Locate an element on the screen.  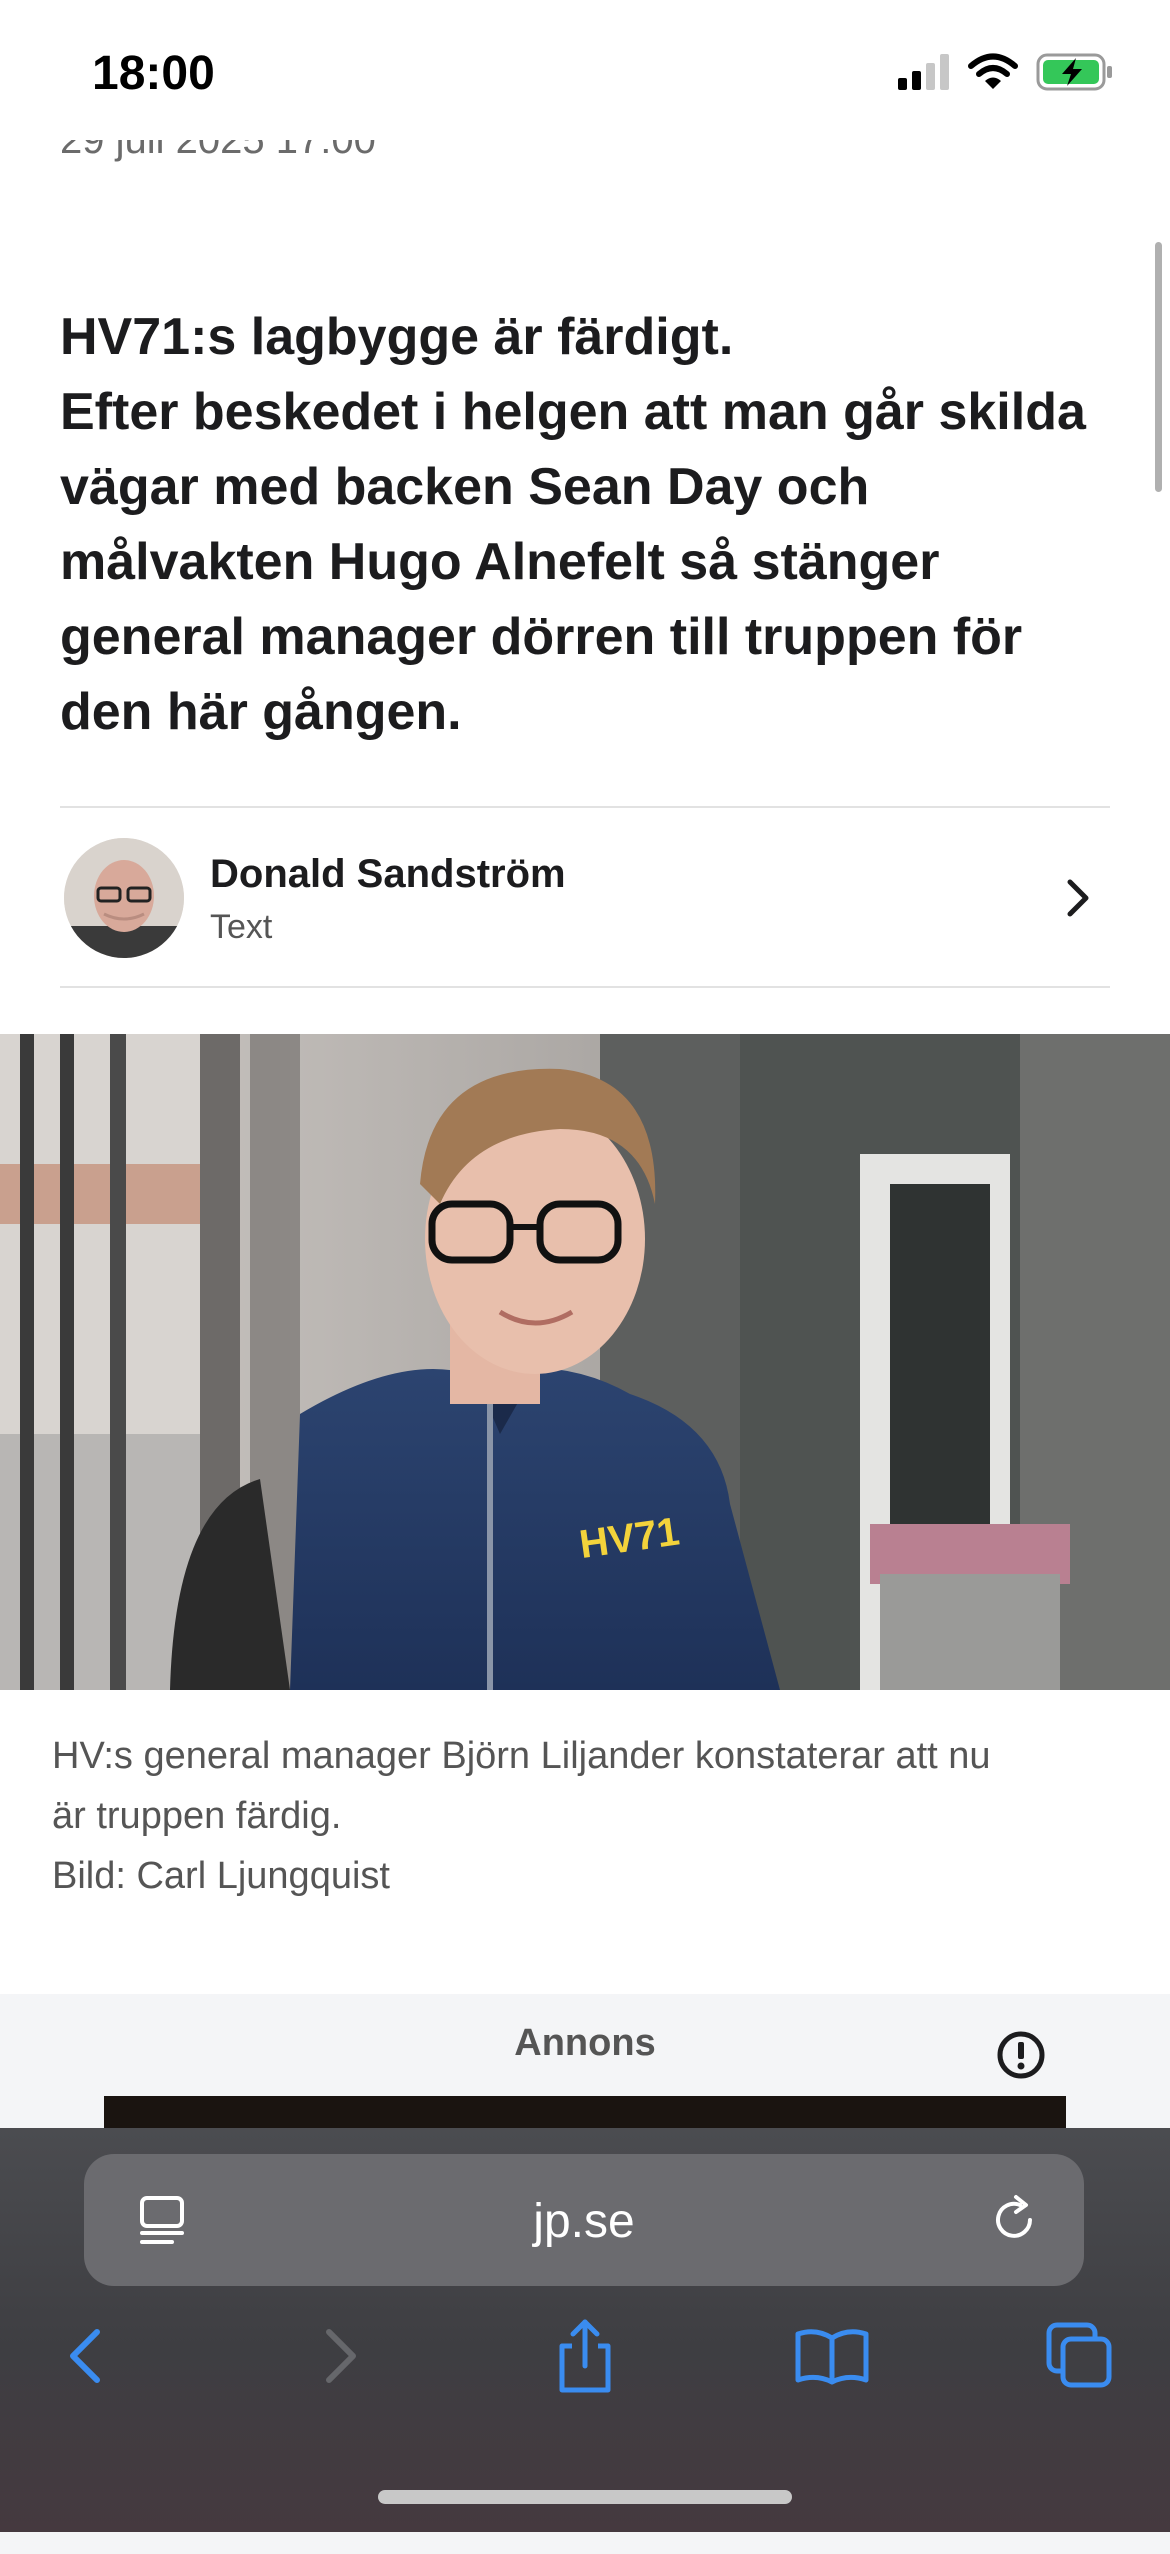
tabs-button is located at coordinates (1080, 2358).